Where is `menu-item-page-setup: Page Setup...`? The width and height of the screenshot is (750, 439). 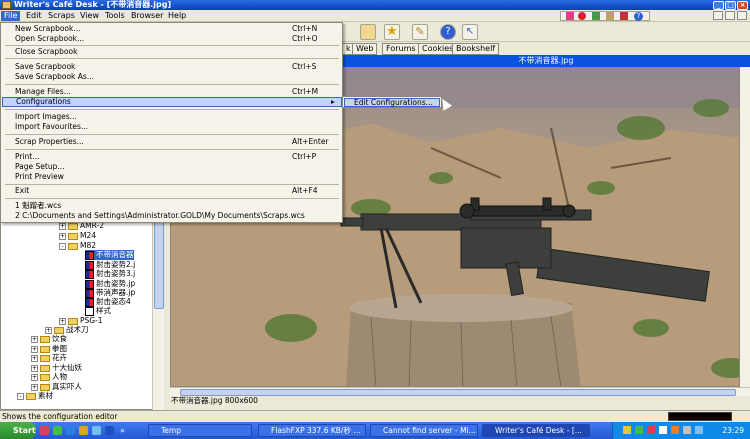 menu-item-page-setup: Page Setup... is located at coordinates (172, 167).